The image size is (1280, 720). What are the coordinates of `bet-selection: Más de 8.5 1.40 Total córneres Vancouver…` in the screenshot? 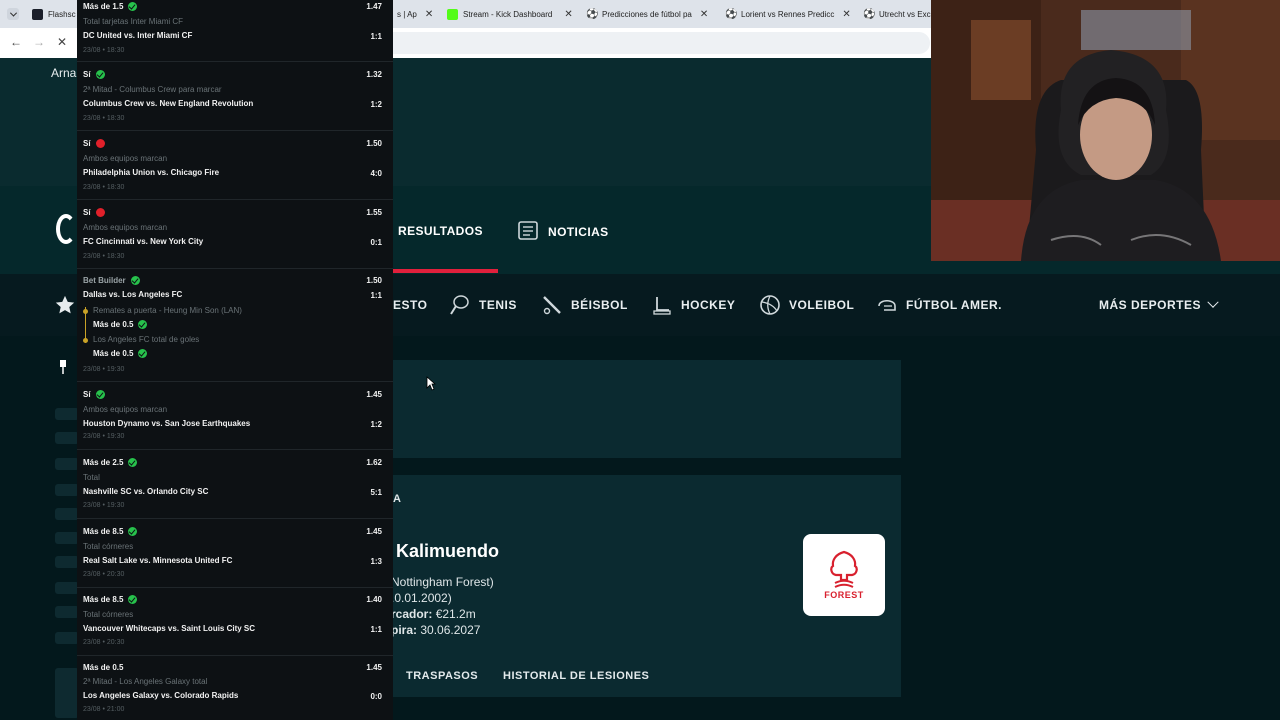 It's located at (235, 623).